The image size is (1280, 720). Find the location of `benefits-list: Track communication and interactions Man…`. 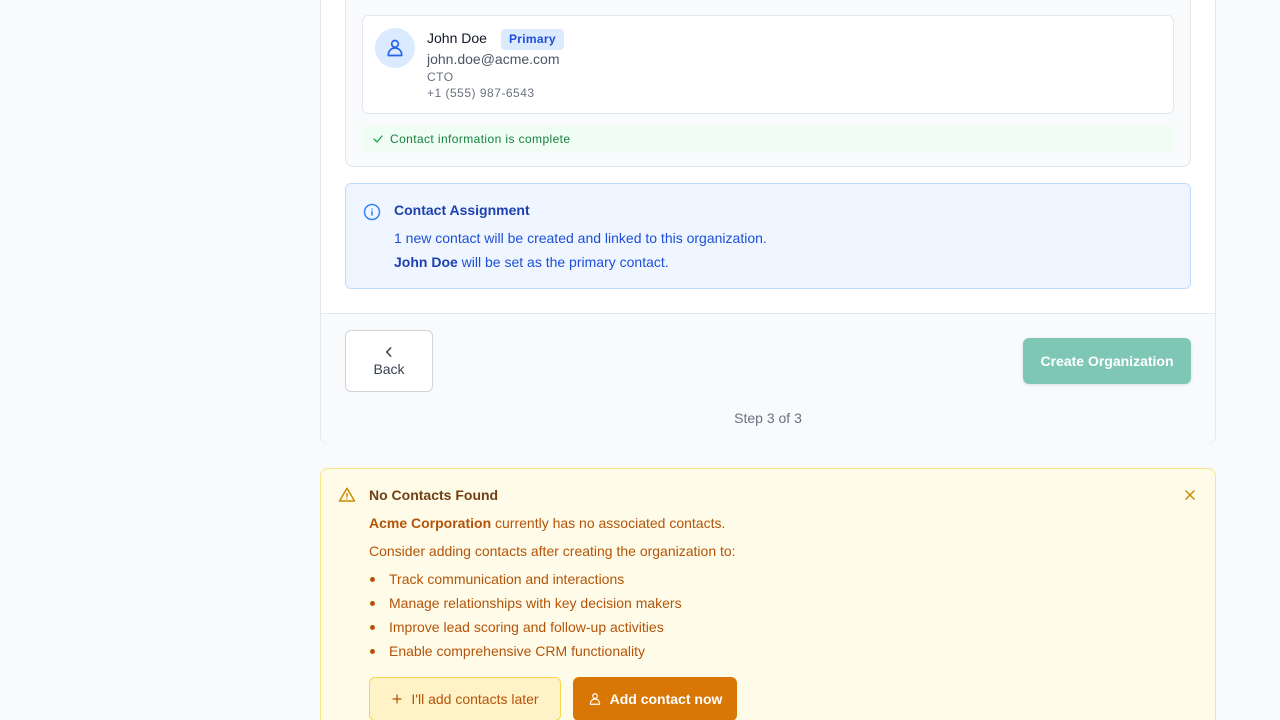

benefits-list: Track communication and interactions Man… is located at coordinates (525, 617).